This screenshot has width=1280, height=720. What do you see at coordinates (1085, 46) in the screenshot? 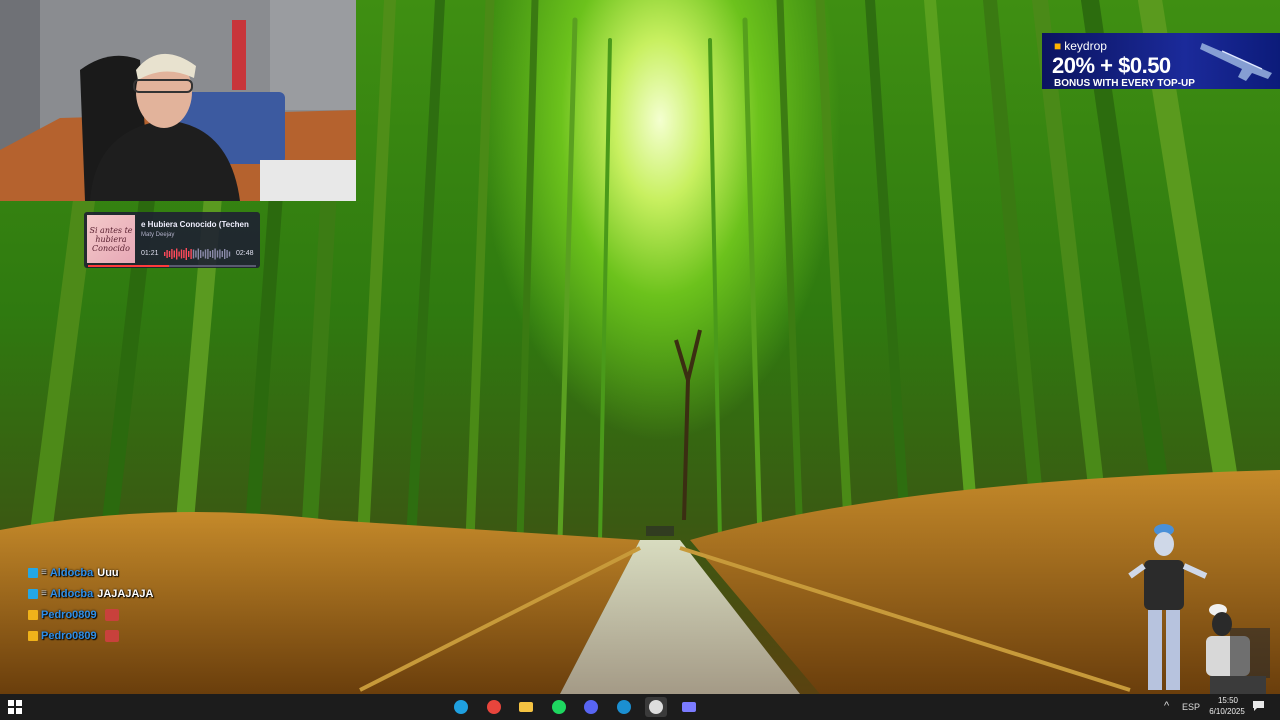
I see `keydrop-logo-text: keydrop` at bounding box center [1085, 46].